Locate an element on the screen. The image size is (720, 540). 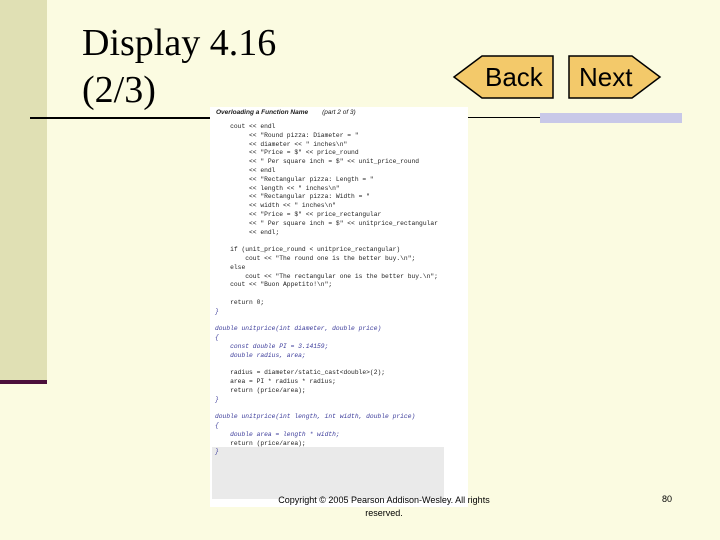
code-line: << width << " inches\n" is located at coordinates (275, 206).